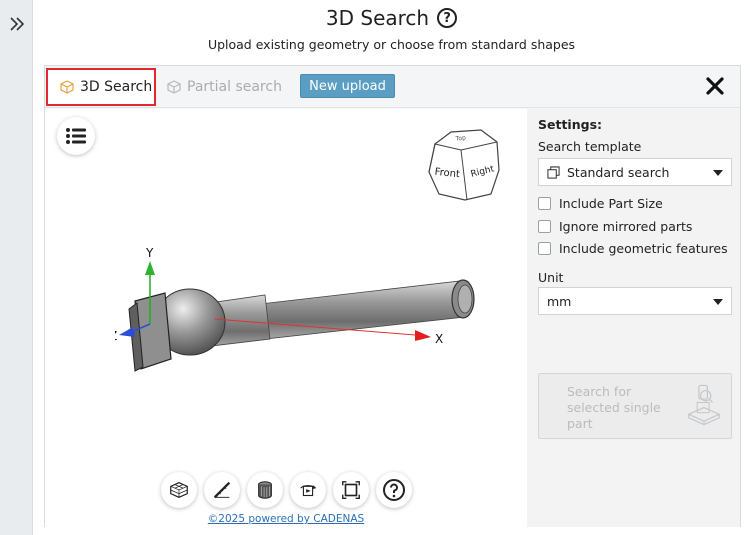  Describe the element at coordinates (439, 339) in the screenshot. I see `axis-x-label: X` at that location.